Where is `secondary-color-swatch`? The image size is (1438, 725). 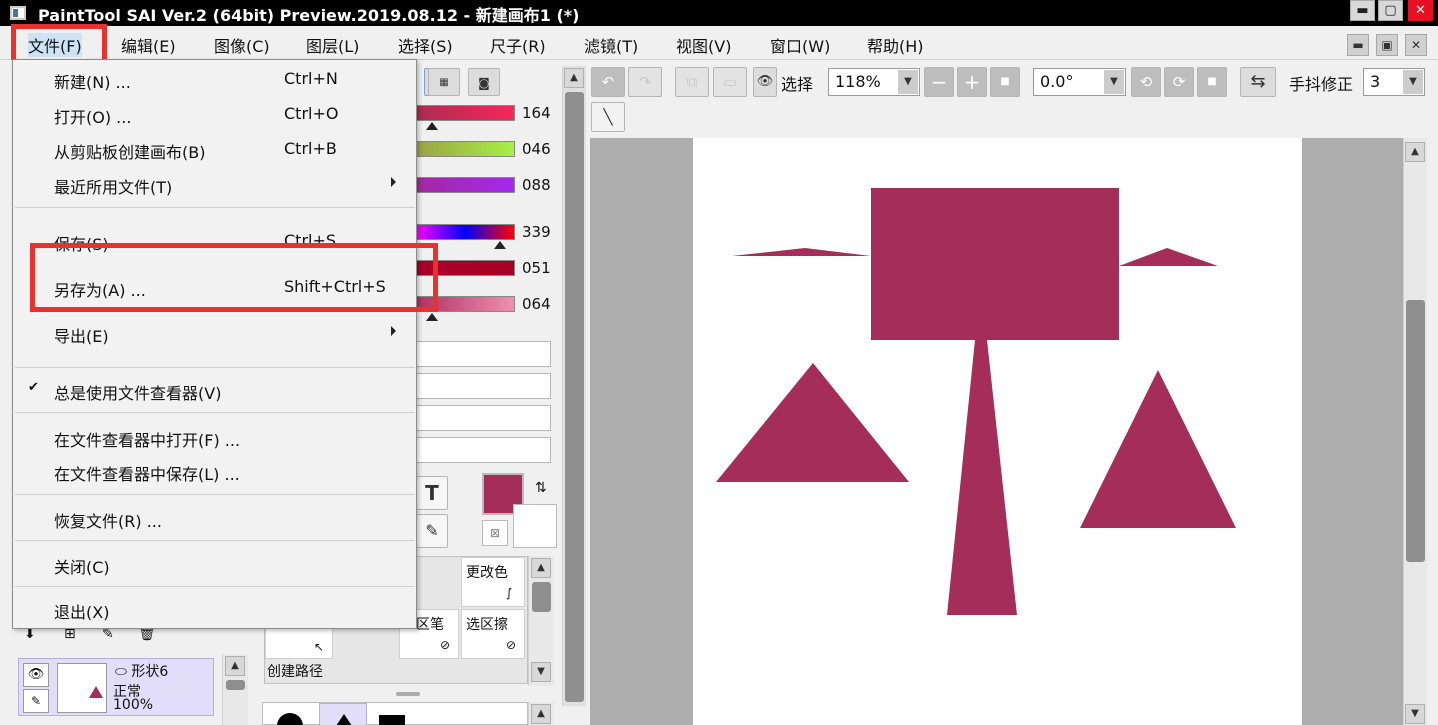
secondary-color-swatch is located at coordinates (535, 526).